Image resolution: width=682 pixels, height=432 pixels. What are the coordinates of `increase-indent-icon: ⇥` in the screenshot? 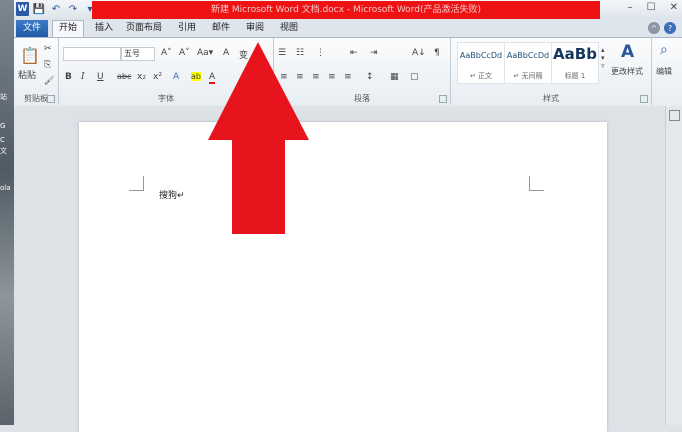 It's located at (374, 53).